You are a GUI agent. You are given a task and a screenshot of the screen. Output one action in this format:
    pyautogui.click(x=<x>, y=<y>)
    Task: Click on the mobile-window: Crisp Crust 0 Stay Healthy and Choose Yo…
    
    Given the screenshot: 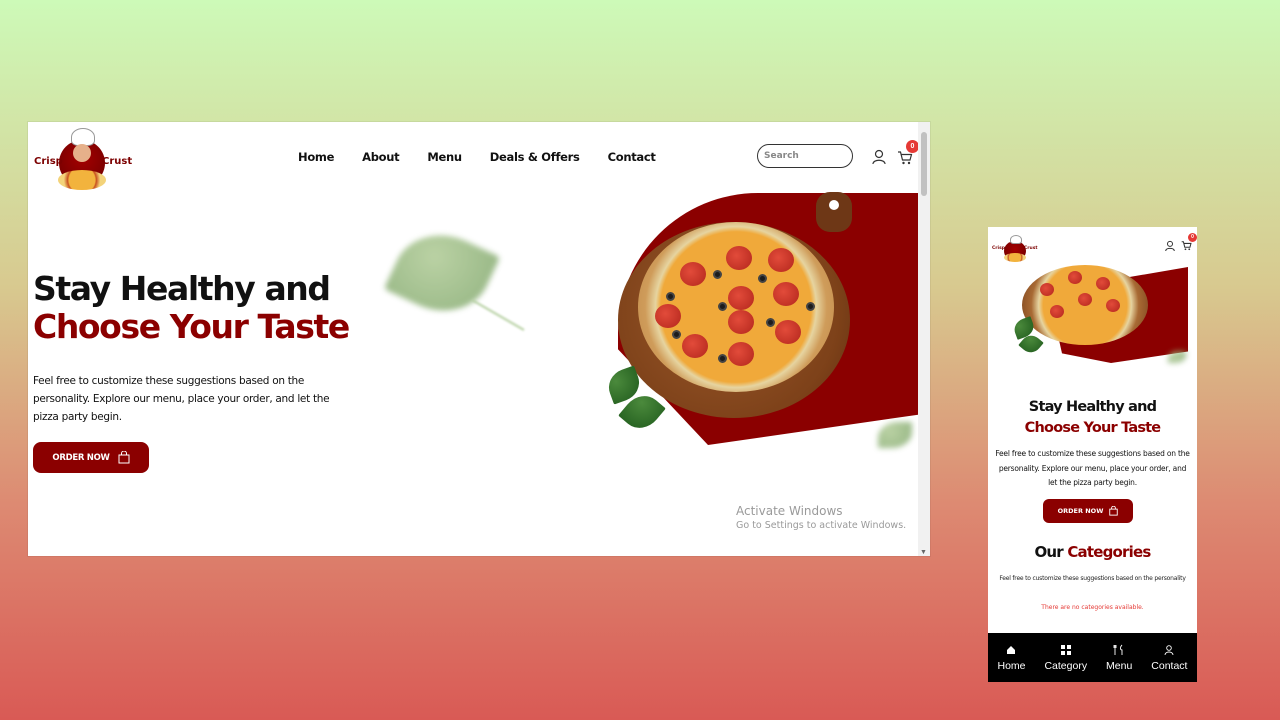 What is the action you would take?
    pyautogui.click(x=1092, y=454)
    